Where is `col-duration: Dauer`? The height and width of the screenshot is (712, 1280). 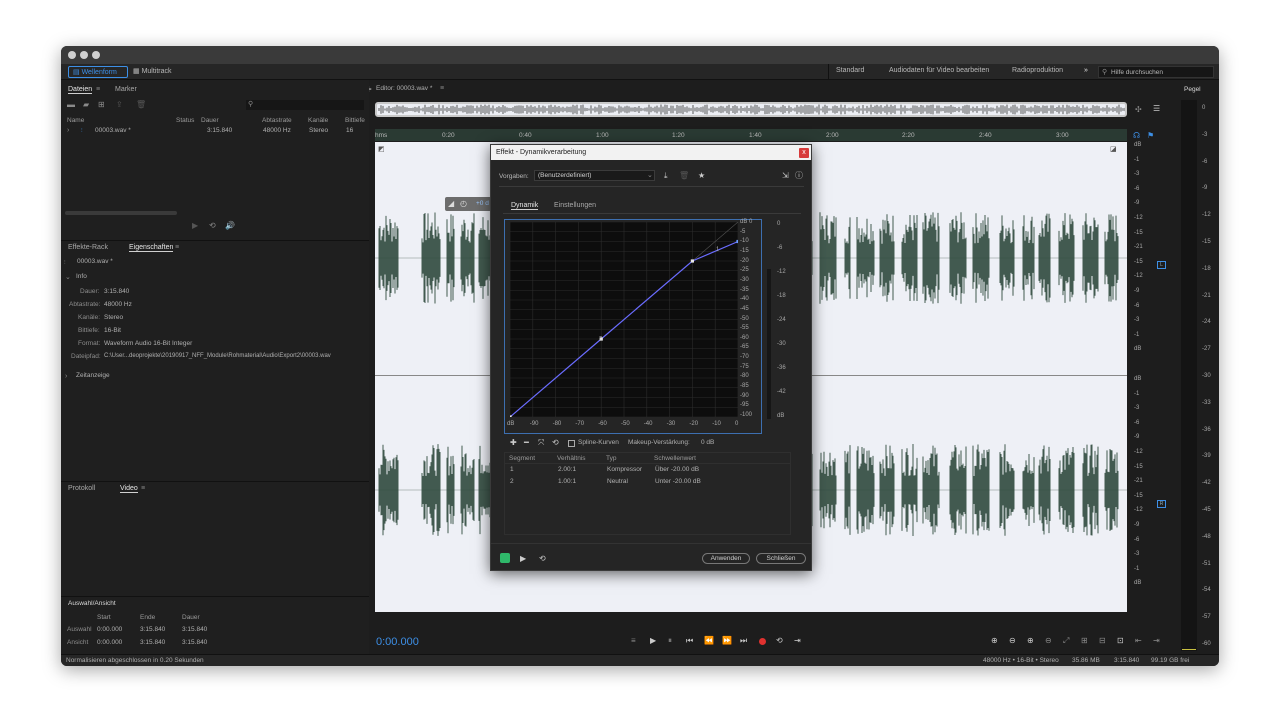 col-duration: Dauer is located at coordinates (210, 120).